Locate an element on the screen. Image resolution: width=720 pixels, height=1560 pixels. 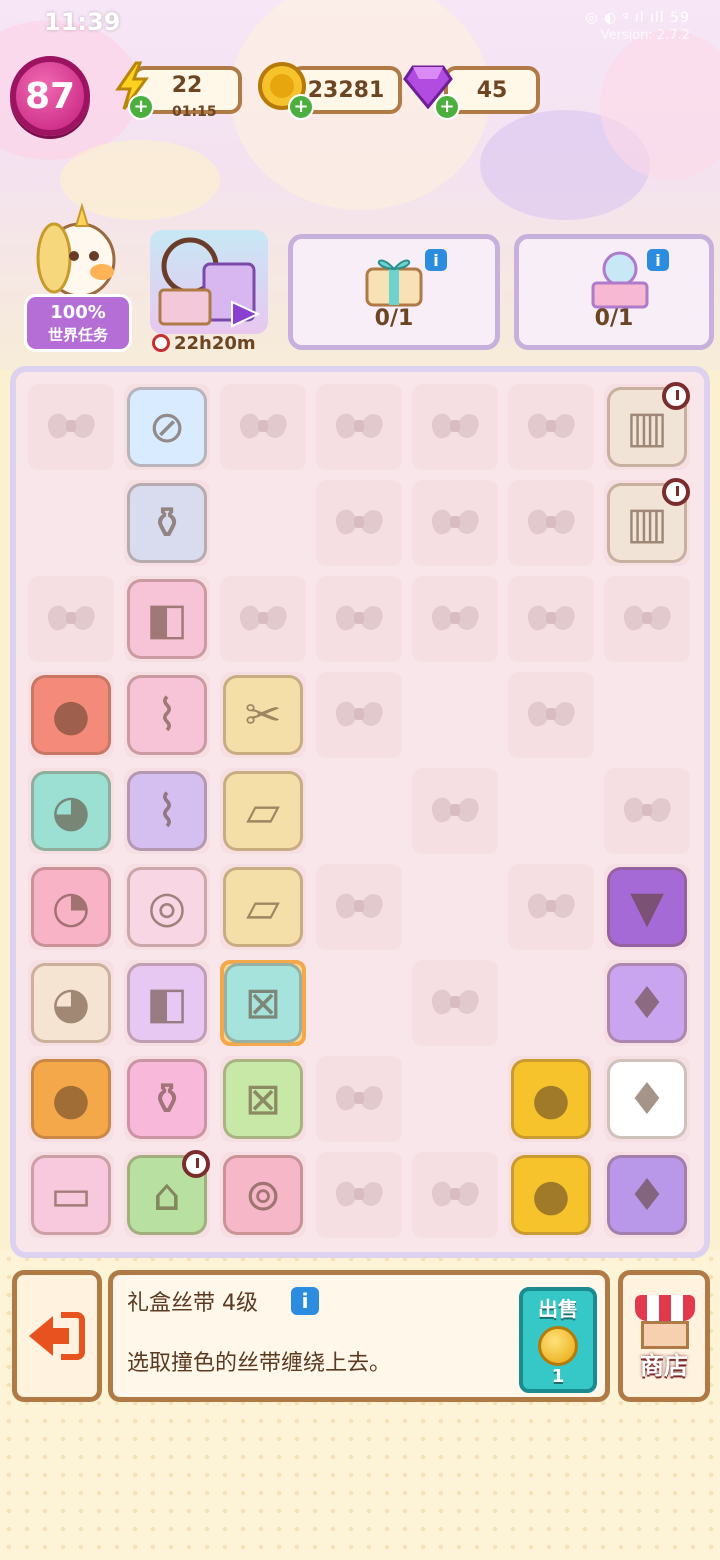
board-cell-gift-box-folded: ▱ is located at coordinates (263, 811).